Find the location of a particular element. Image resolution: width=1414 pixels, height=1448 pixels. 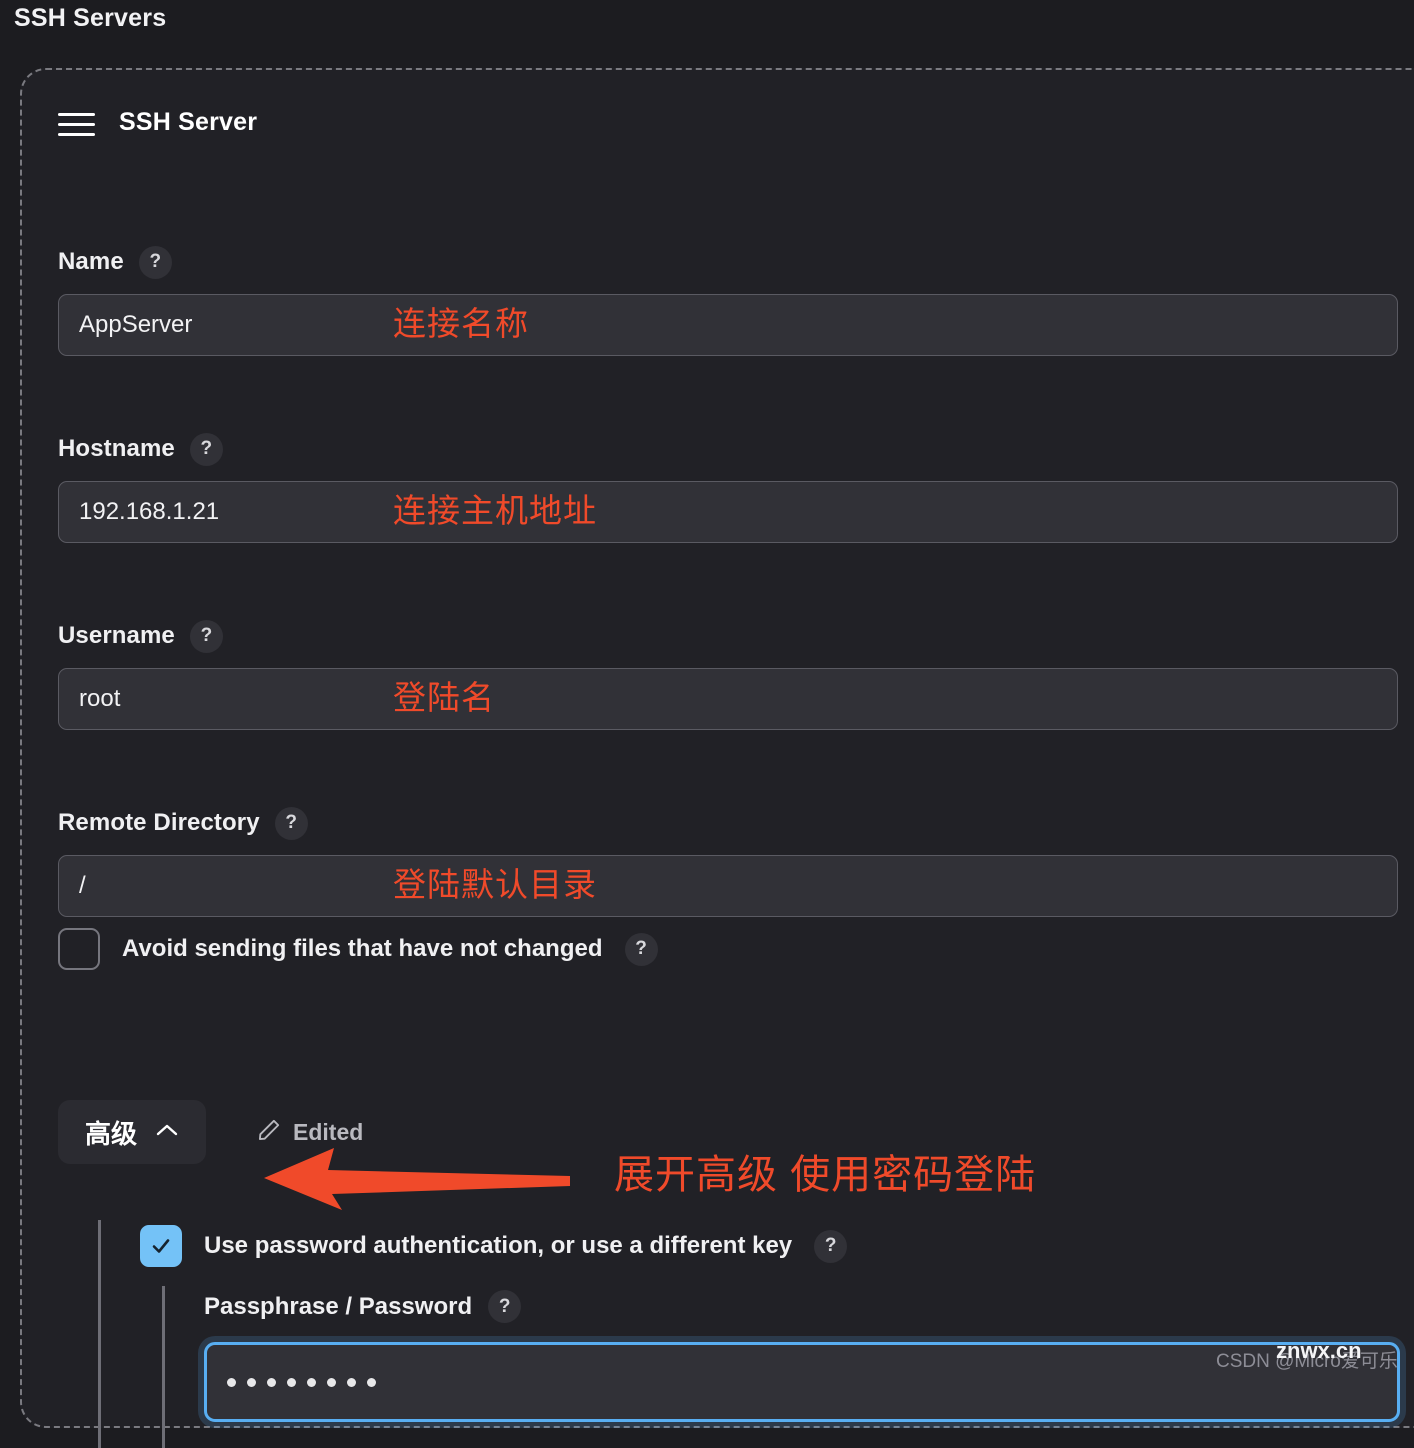

advanced-toggle-button: 高级 is located at coordinates (132, 1132).